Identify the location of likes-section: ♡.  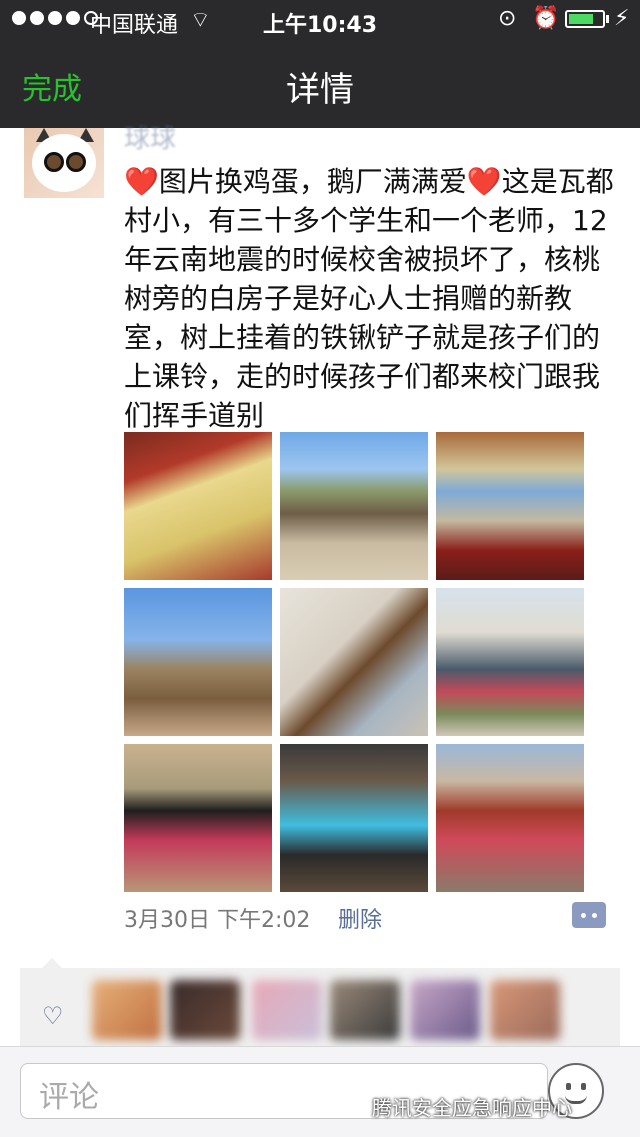
(320, 1008).